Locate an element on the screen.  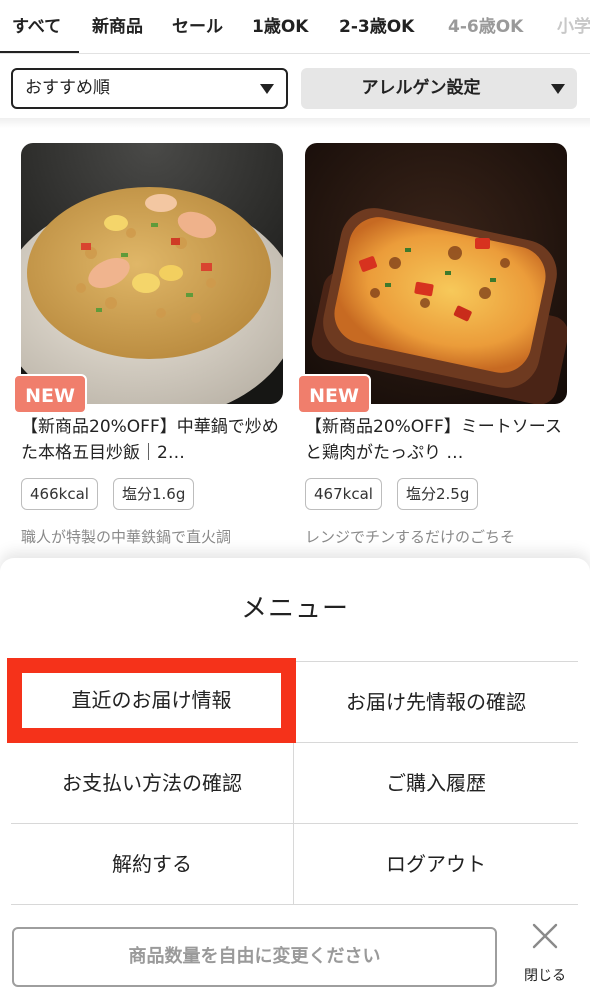
tab-age-4-6: 4-6歳OK is located at coordinates (485, 26).